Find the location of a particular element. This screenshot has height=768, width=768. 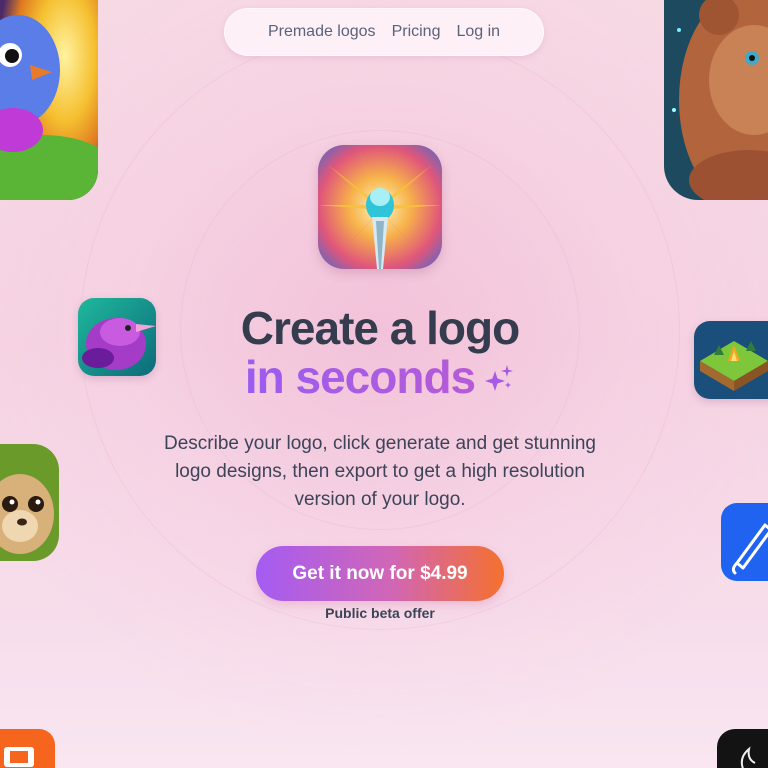

blue-bird-logo-image is located at coordinates (49, 100).